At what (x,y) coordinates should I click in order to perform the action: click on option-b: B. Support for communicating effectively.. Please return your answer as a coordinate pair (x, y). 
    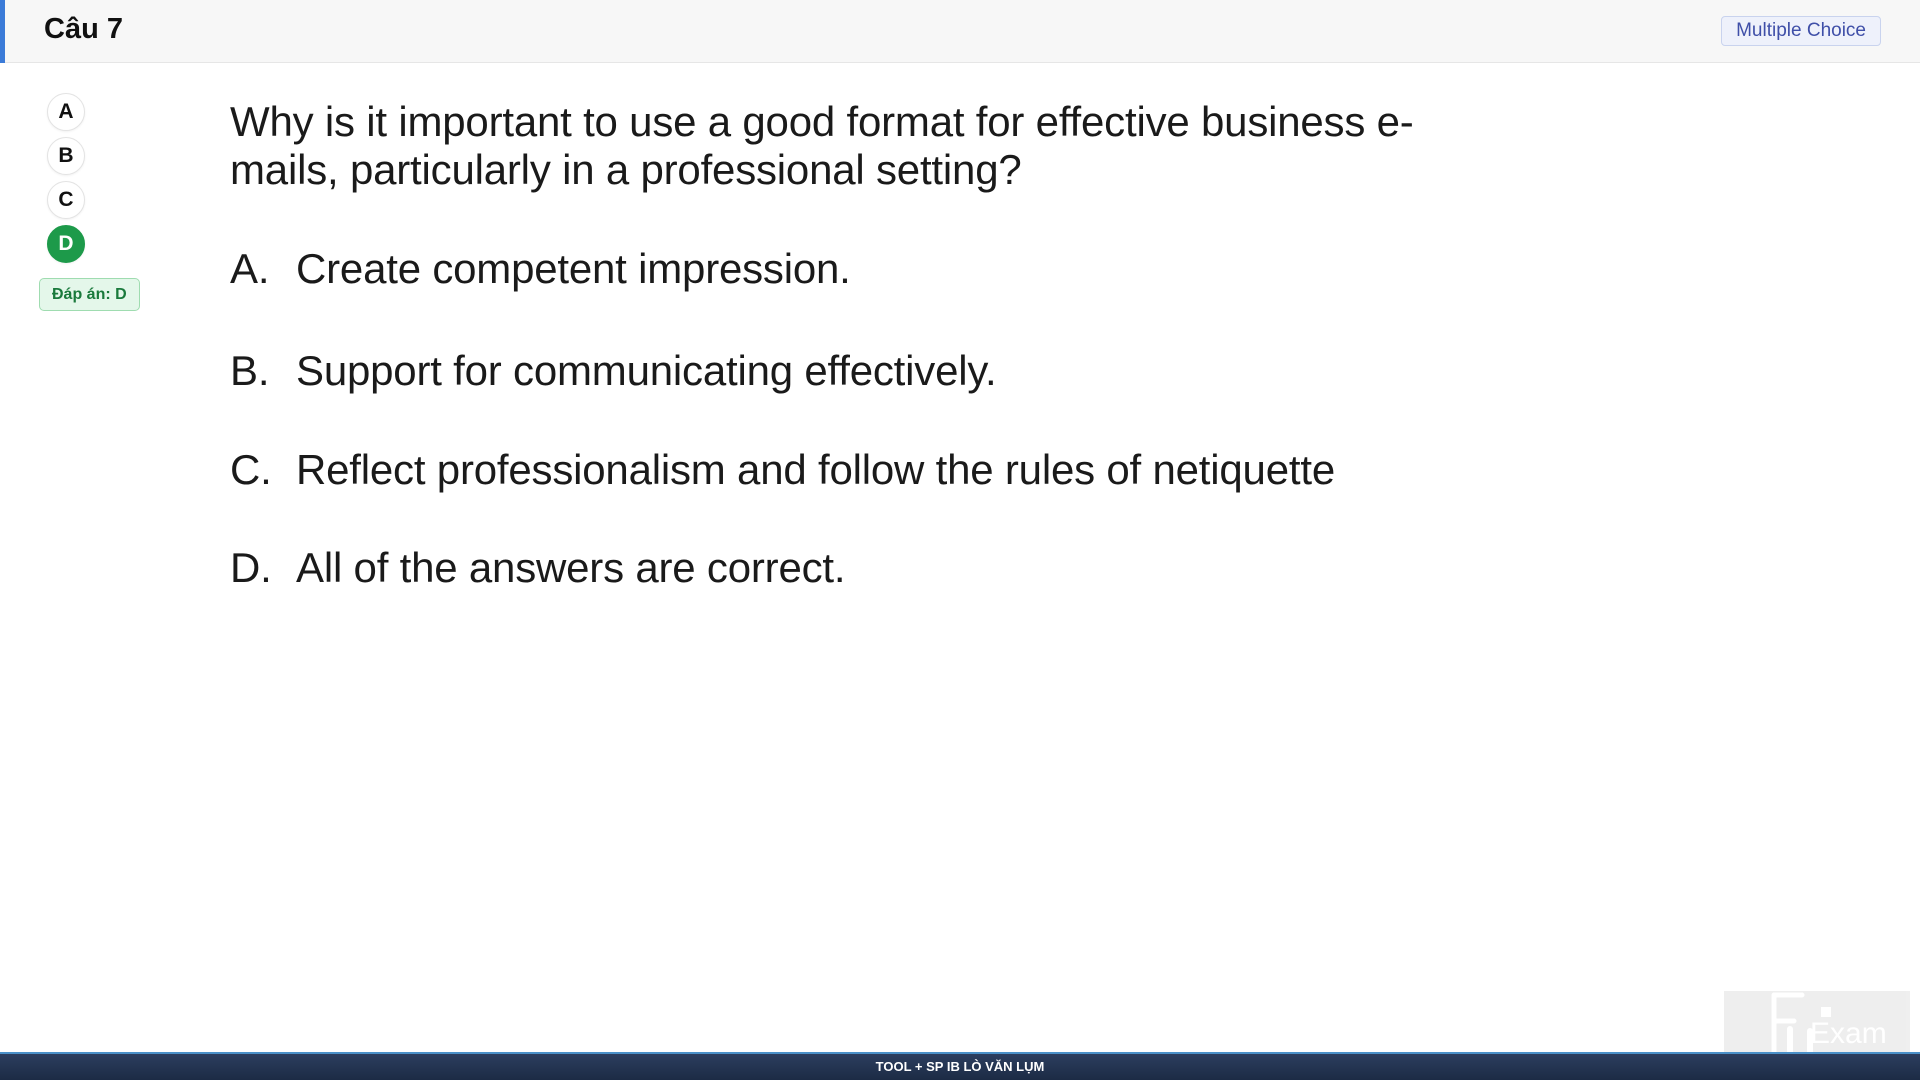
    Looking at the image, I should click on (613, 371).